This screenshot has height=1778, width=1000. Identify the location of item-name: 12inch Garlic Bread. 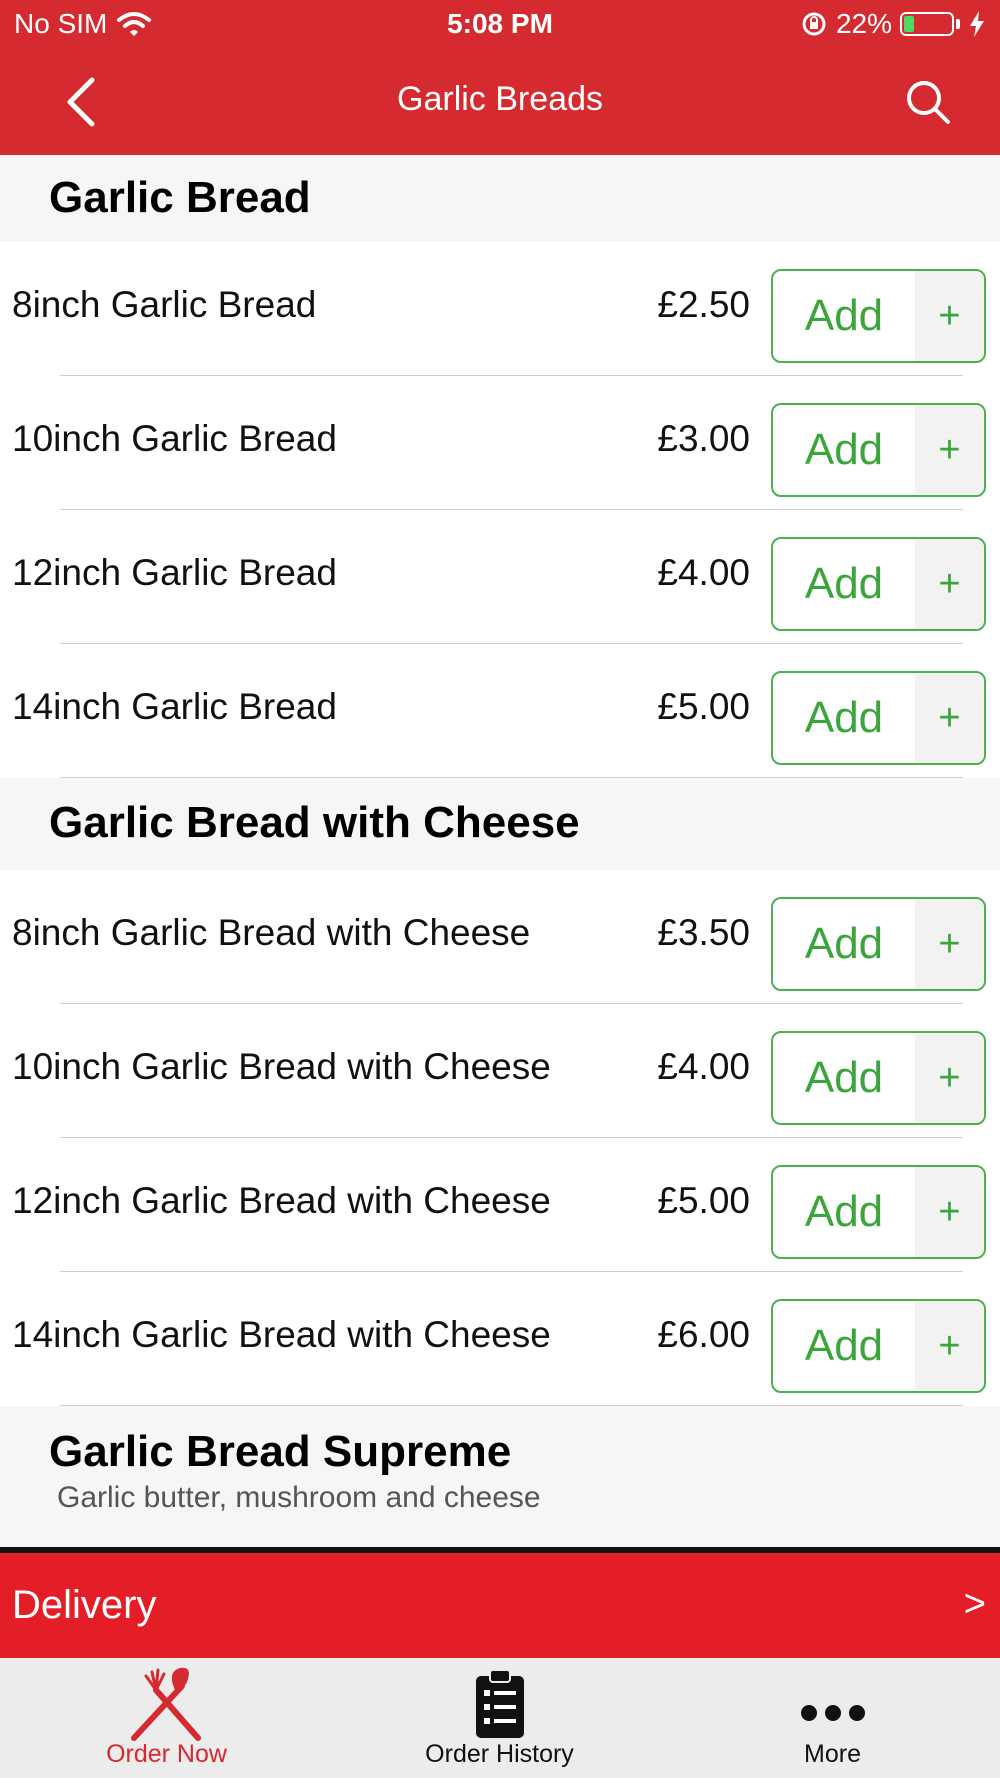
(174, 572).